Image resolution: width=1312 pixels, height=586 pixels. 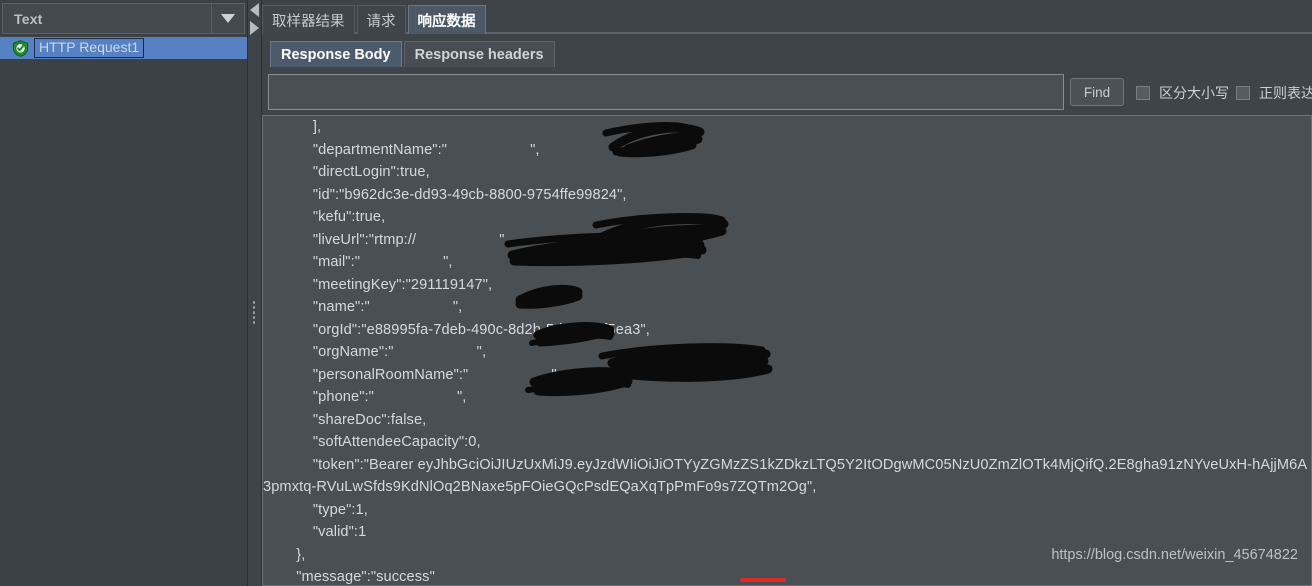 What do you see at coordinates (315, 532) in the screenshot?
I see `response-body-line: "valid":1` at bounding box center [315, 532].